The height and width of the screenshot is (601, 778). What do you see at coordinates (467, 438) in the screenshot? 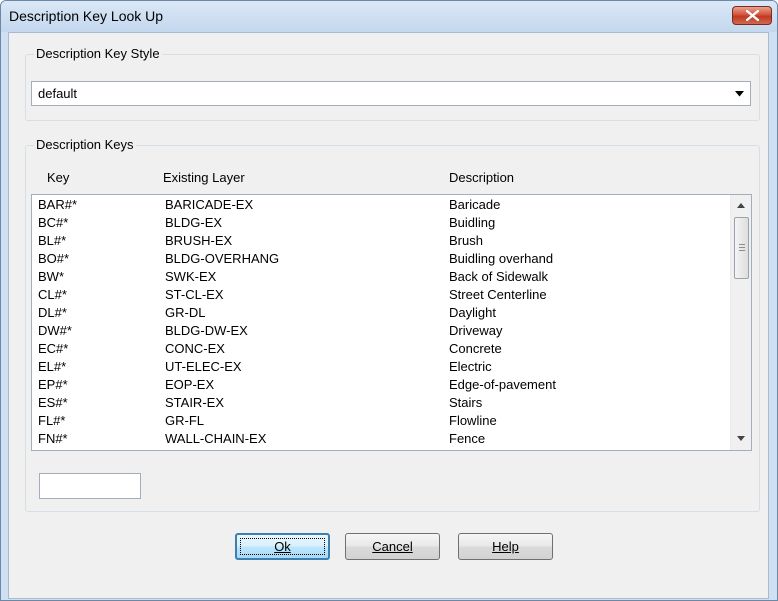
I see `description-cell: Fence` at bounding box center [467, 438].